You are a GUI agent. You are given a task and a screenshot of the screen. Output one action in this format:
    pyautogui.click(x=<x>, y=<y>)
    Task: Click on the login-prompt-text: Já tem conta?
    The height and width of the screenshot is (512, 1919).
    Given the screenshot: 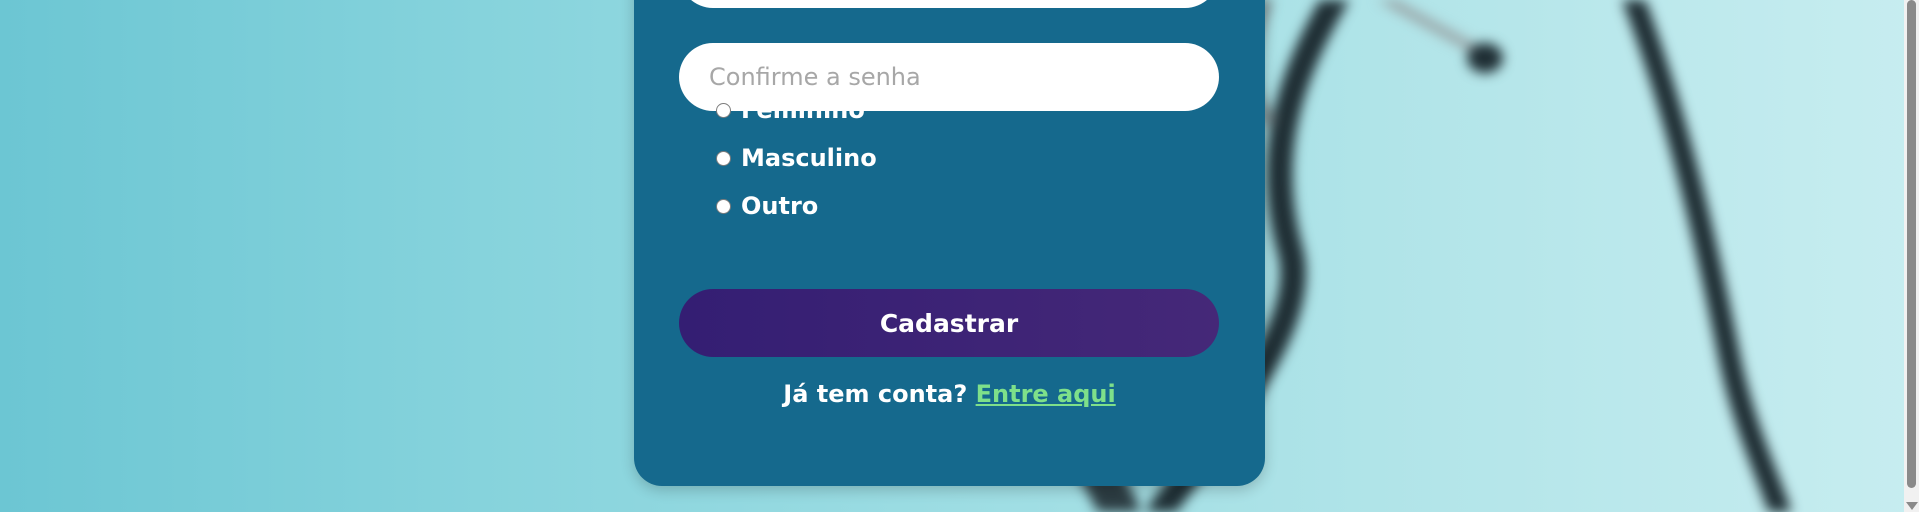 What is the action you would take?
    pyautogui.click(x=875, y=394)
    